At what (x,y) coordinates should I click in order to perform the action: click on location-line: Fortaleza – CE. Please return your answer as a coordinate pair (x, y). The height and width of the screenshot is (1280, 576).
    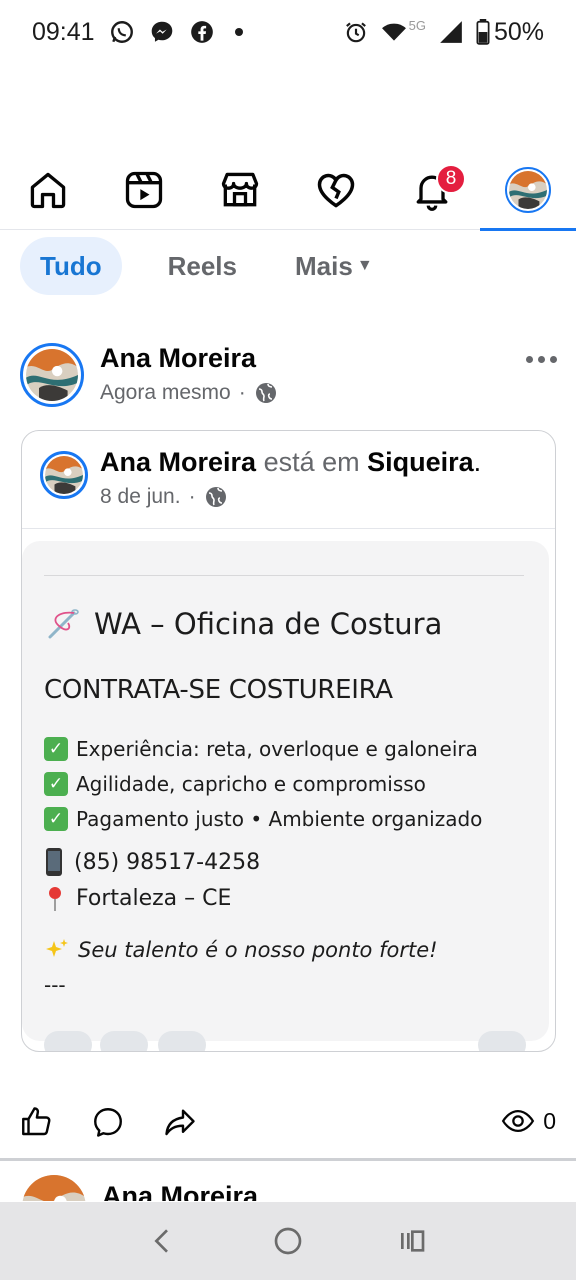
    Looking at the image, I should click on (137, 898).